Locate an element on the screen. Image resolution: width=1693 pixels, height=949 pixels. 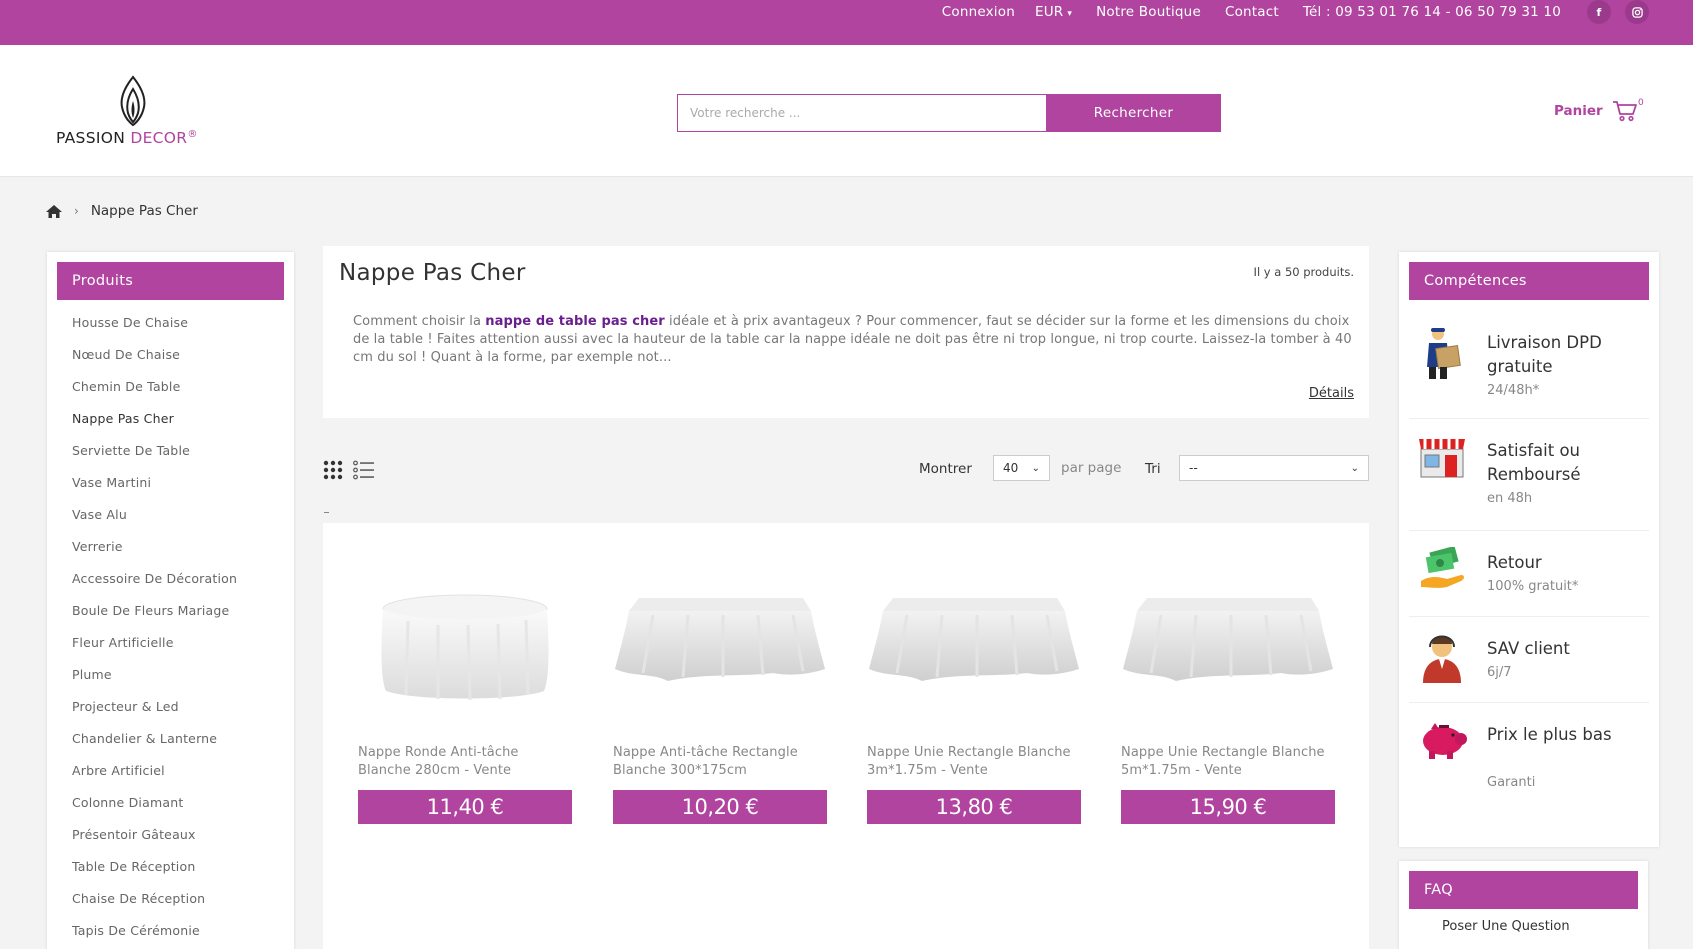
site-logo: PASSION DECOR® is located at coordinates (136, 115).